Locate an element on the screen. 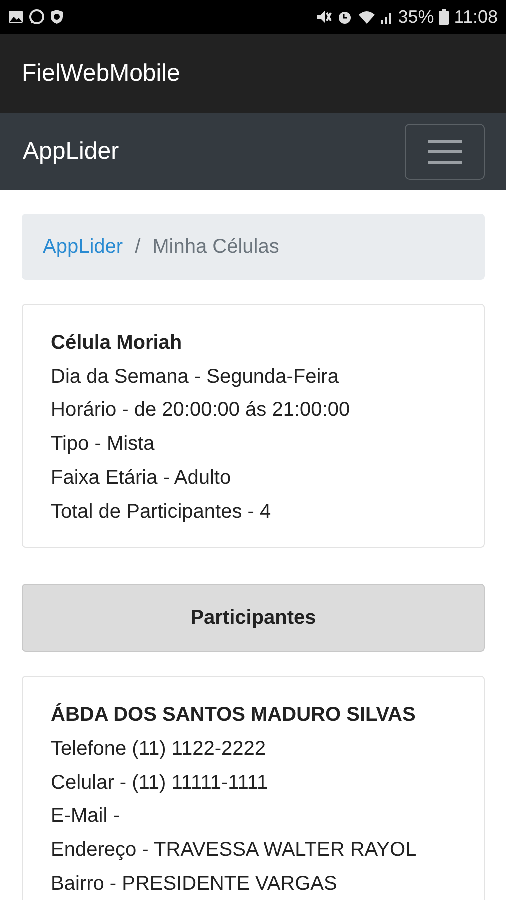 The height and width of the screenshot is (900, 506). signal-icon is located at coordinates (387, 17).